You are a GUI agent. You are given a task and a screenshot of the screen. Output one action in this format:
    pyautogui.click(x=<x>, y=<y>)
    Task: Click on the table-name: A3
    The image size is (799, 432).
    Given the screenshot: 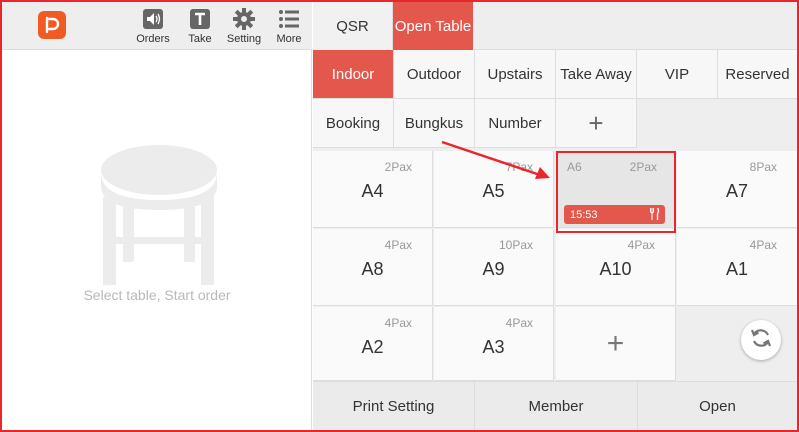 What is the action you would take?
    pyautogui.click(x=493, y=347)
    